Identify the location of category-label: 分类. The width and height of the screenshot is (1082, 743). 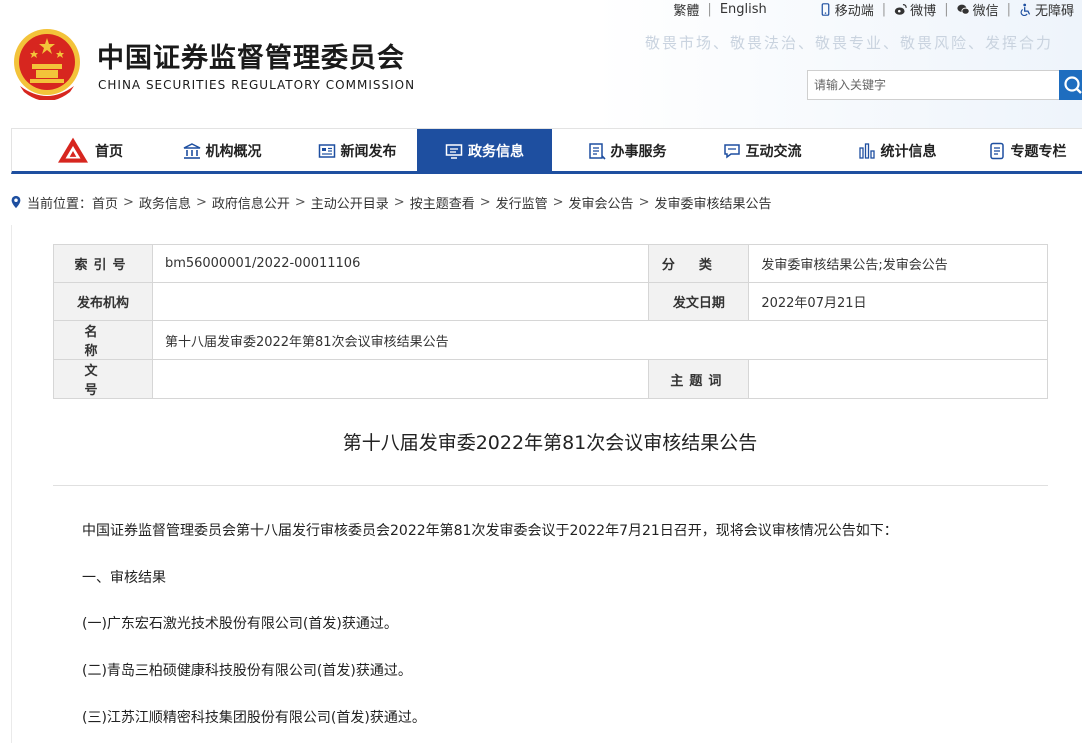
(699, 263).